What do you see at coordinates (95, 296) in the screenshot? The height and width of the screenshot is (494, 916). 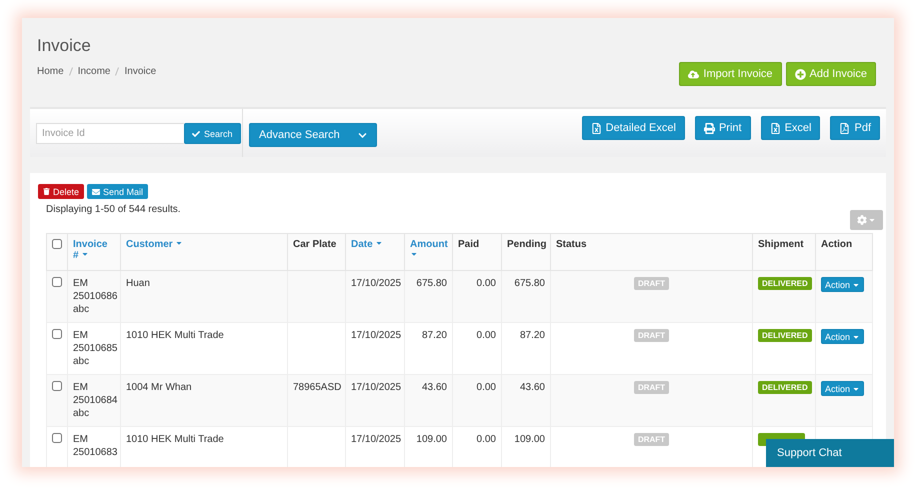 I see `table-cell: EM 25010686 abc` at bounding box center [95, 296].